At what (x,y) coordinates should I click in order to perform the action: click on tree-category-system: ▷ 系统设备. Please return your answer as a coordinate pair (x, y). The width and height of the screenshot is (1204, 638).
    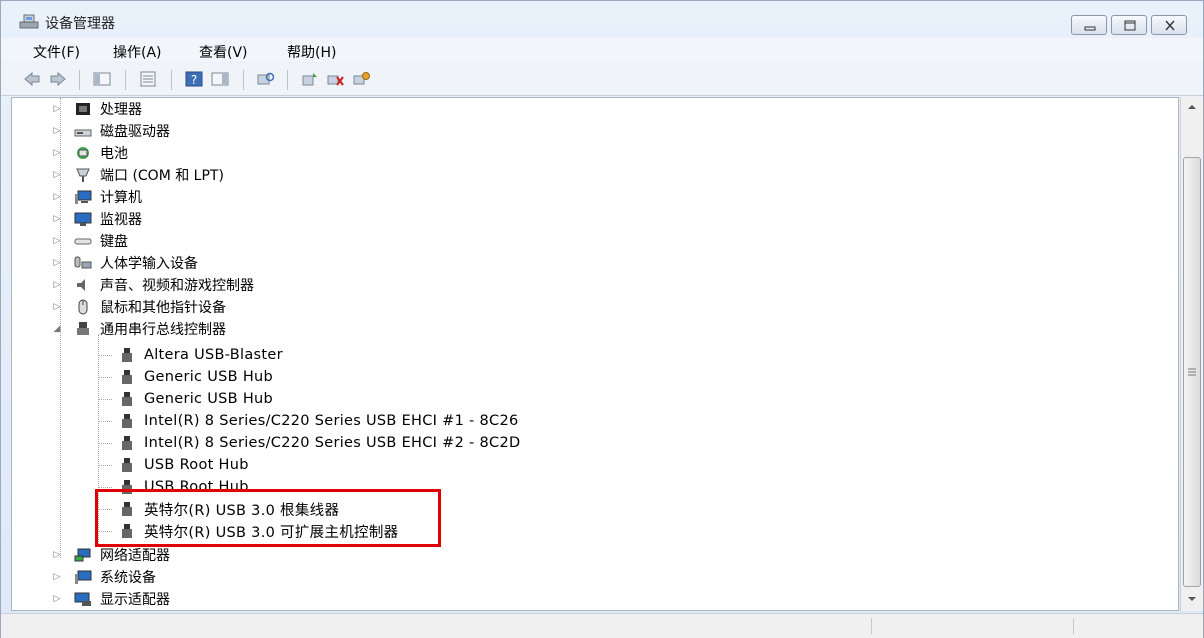
    Looking at the image, I should click on (104, 577).